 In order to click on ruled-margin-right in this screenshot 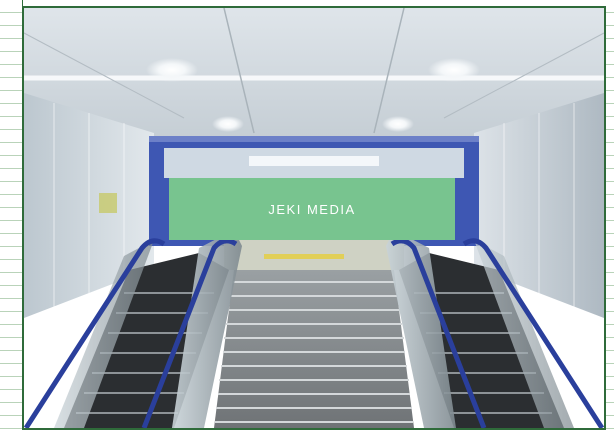, I will do `click(610, 215)`.